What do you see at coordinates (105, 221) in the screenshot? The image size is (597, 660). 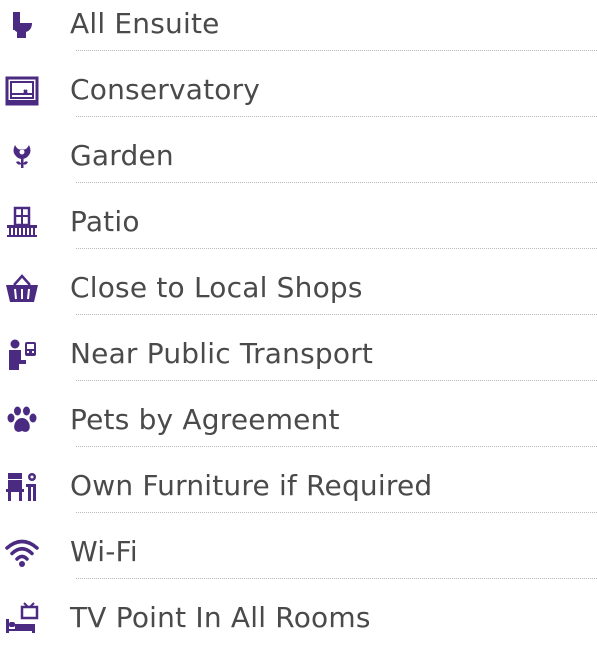 I see `feature-label: Patio` at bounding box center [105, 221].